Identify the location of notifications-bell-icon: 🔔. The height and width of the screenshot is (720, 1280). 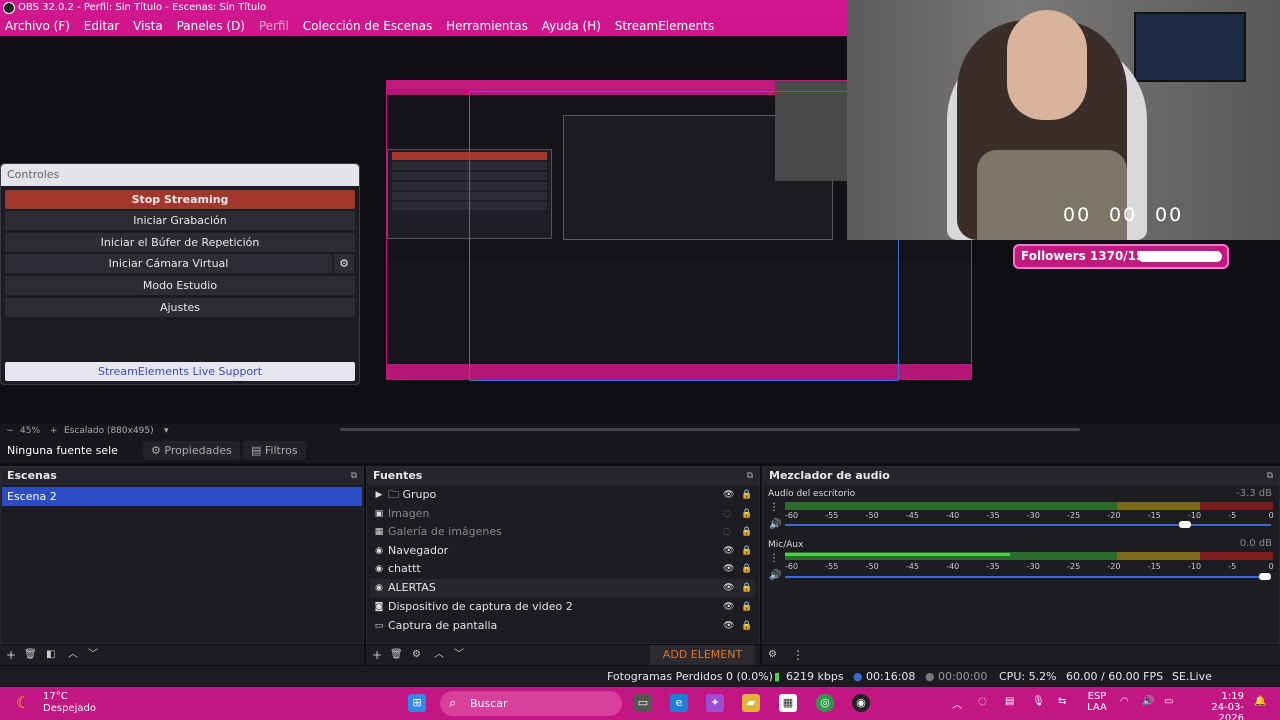
(1260, 701).